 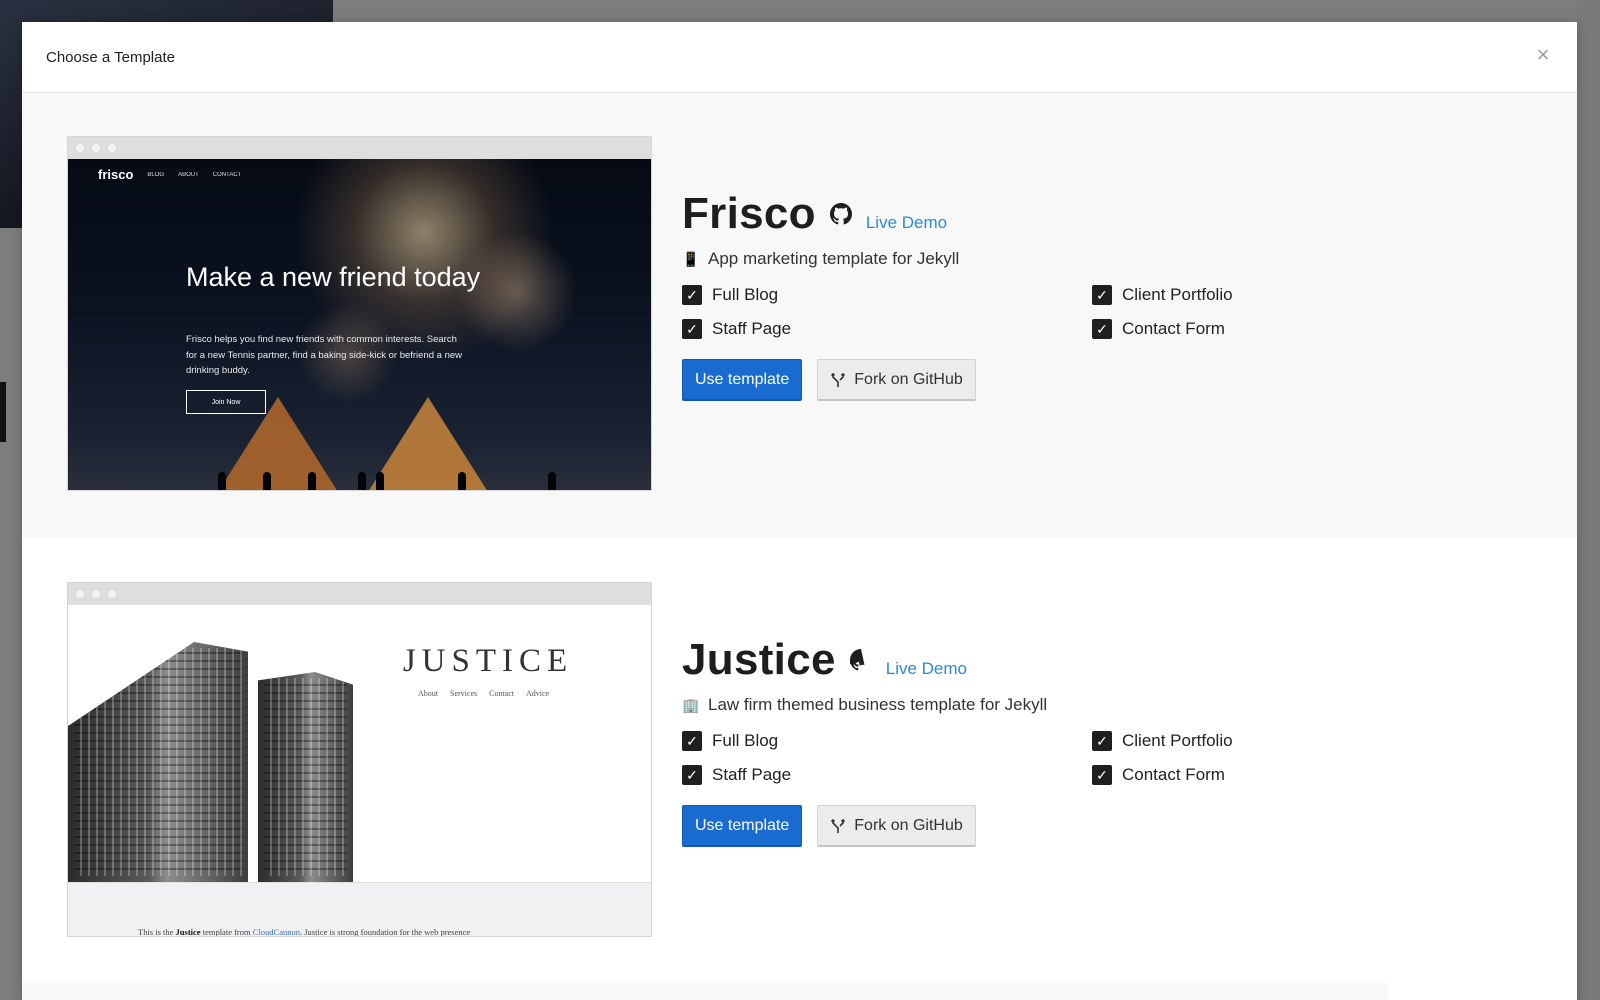 What do you see at coordinates (3, 412) in the screenshot?
I see `background-sidebar-marker` at bounding box center [3, 412].